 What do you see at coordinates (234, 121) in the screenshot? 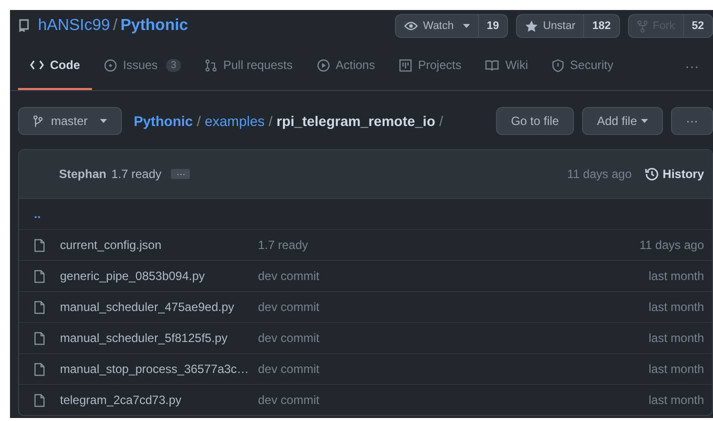
I see `breadcrumb-link: examples` at bounding box center [234, 121].